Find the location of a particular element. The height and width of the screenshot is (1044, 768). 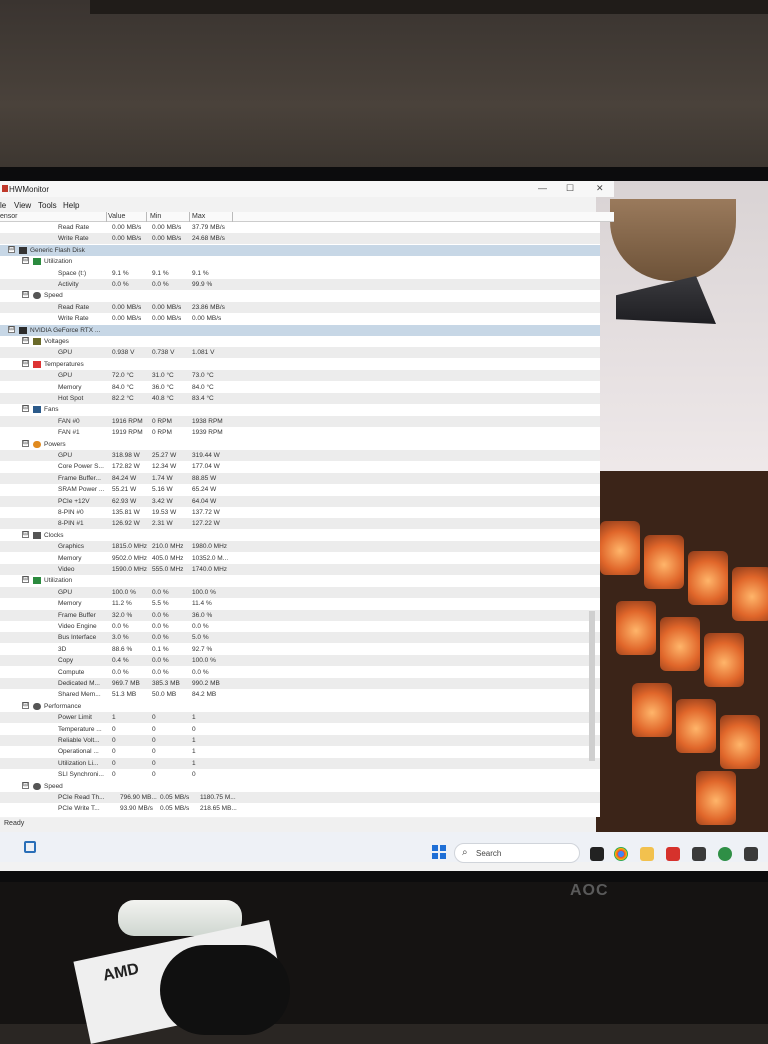

sensor-label: 8-PIN #1 is located at coordinates (71, 524).